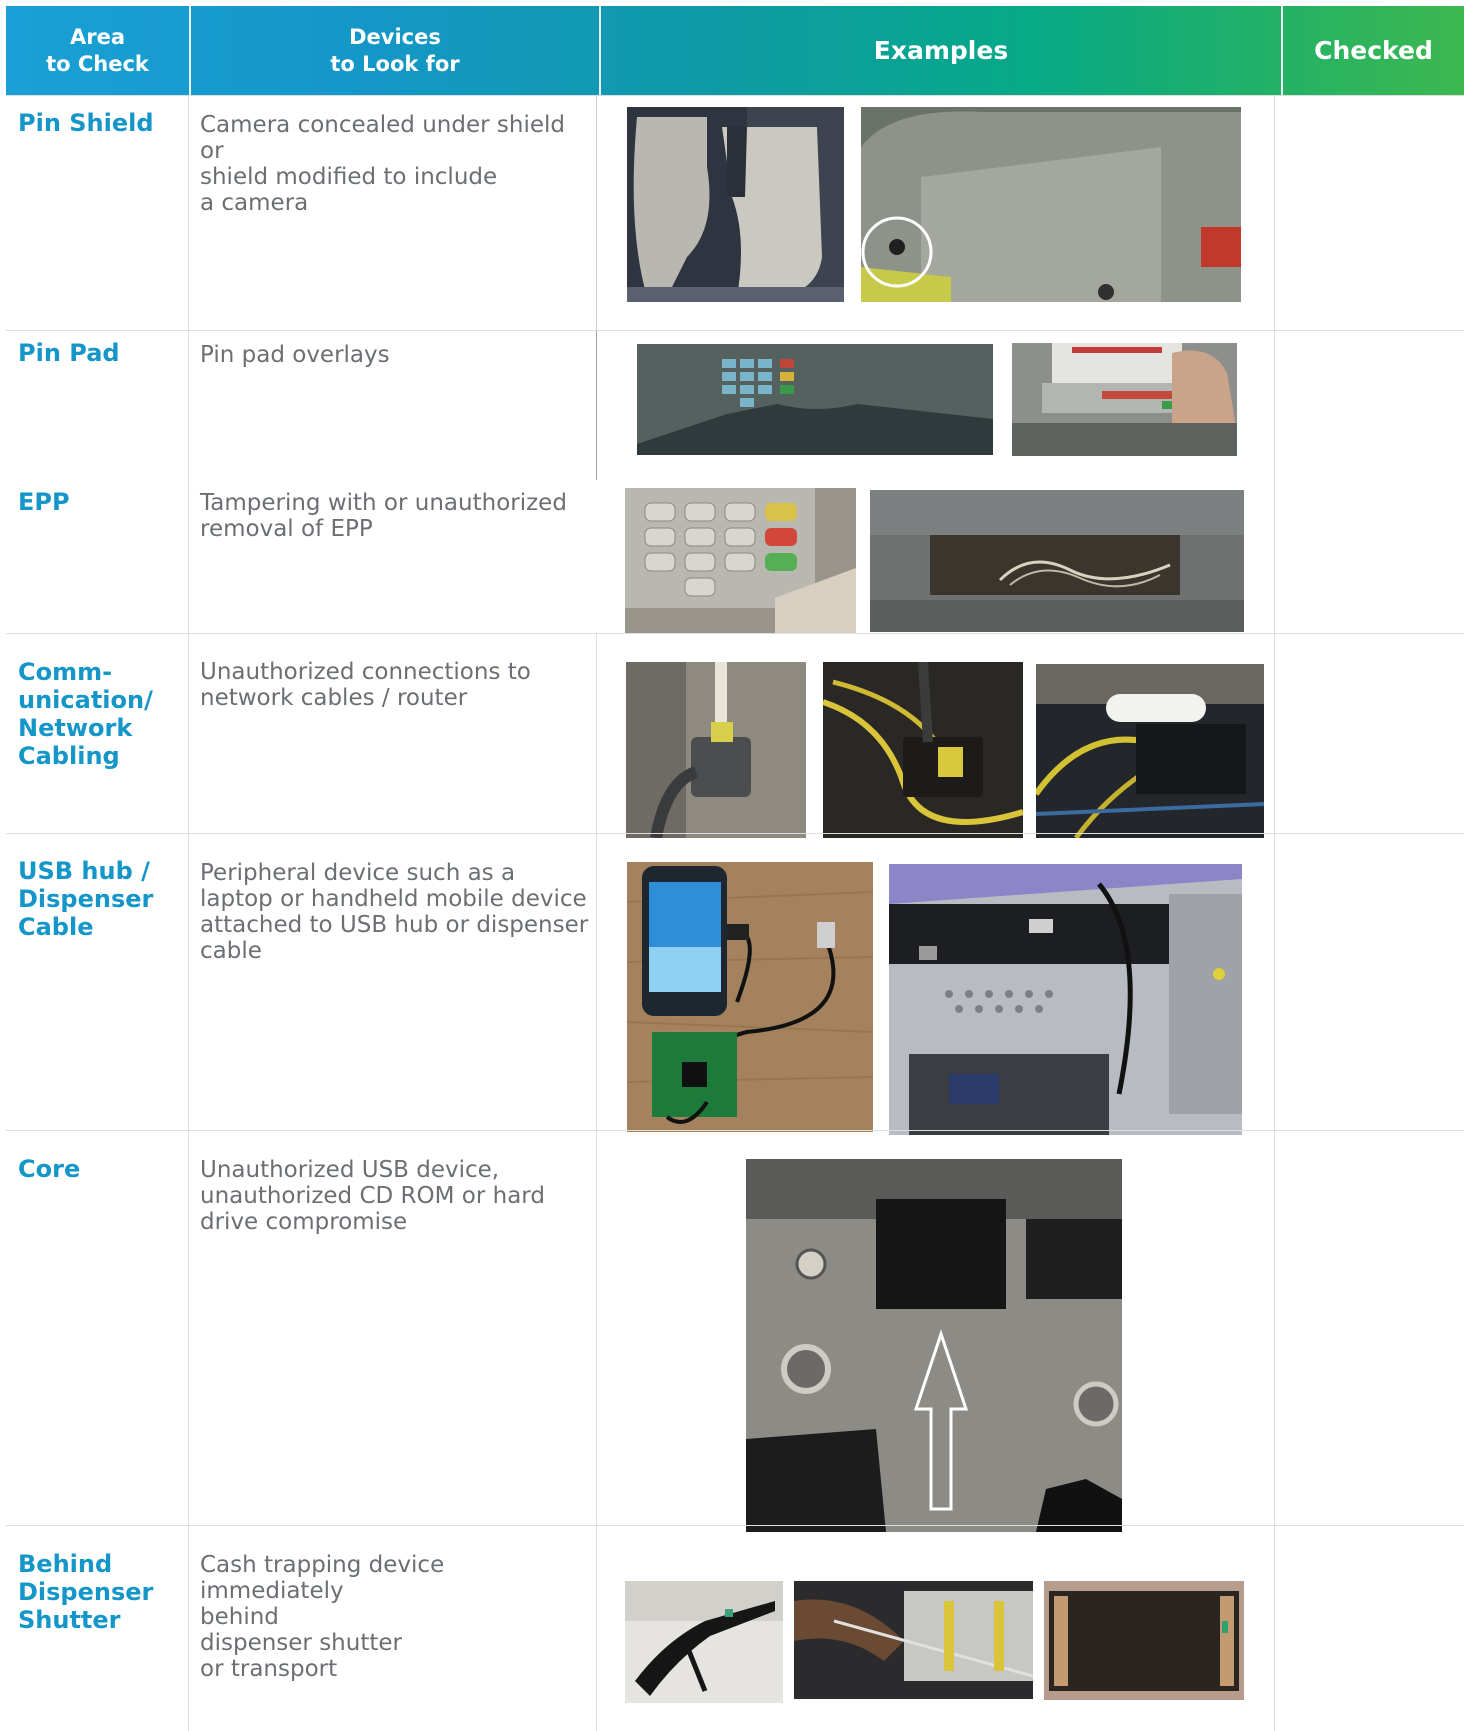  I want to click on device-description: Pin pad overlays, so click(295, 355).